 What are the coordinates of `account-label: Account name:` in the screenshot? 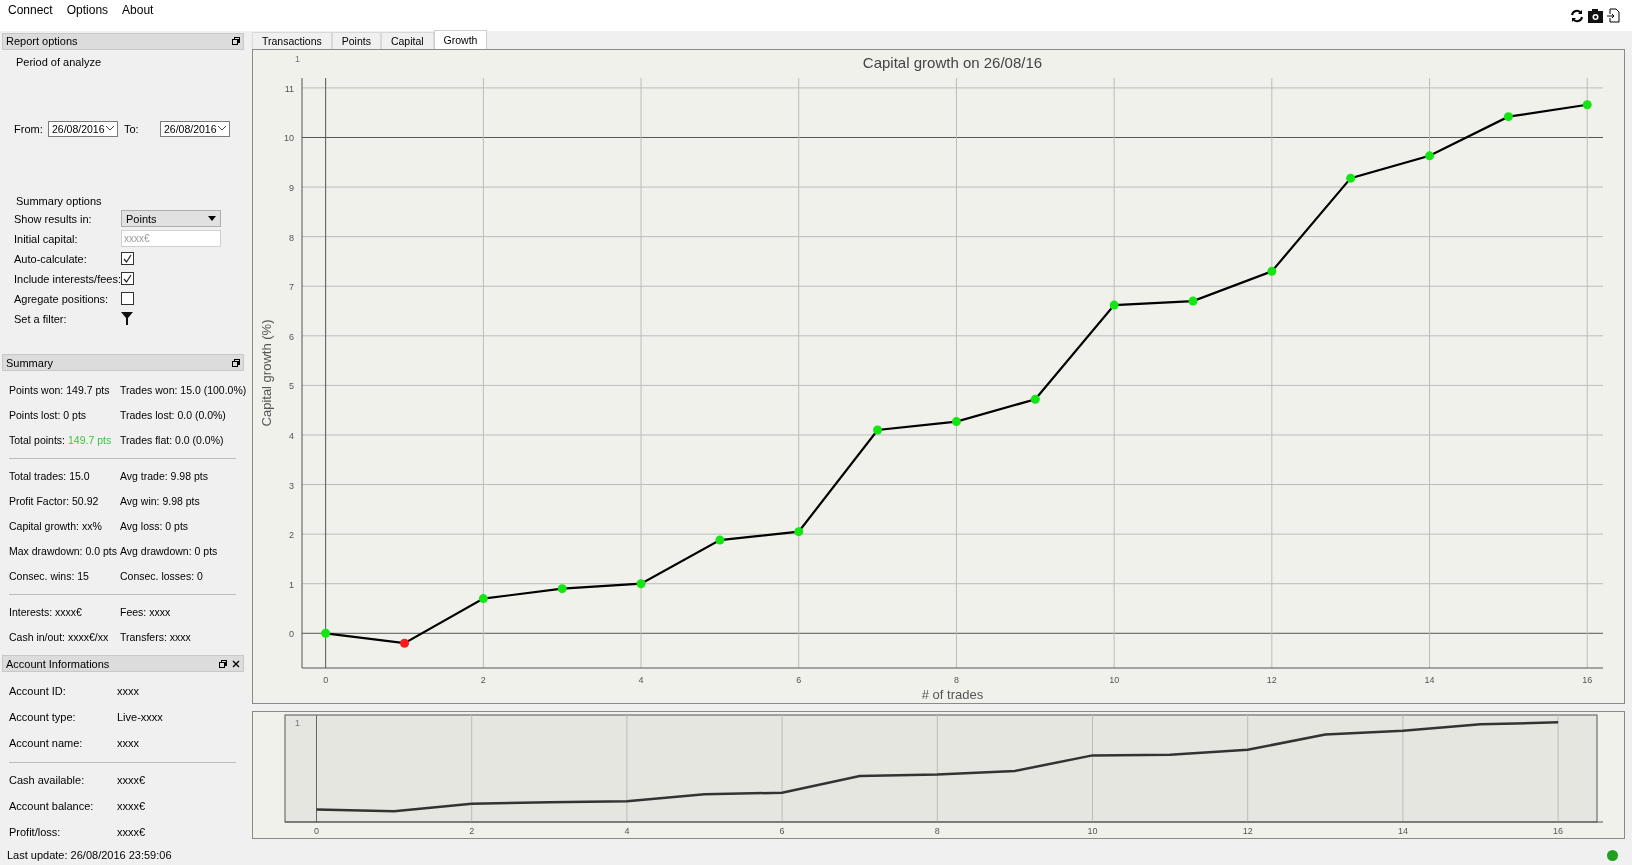 It's located at (46, 743).